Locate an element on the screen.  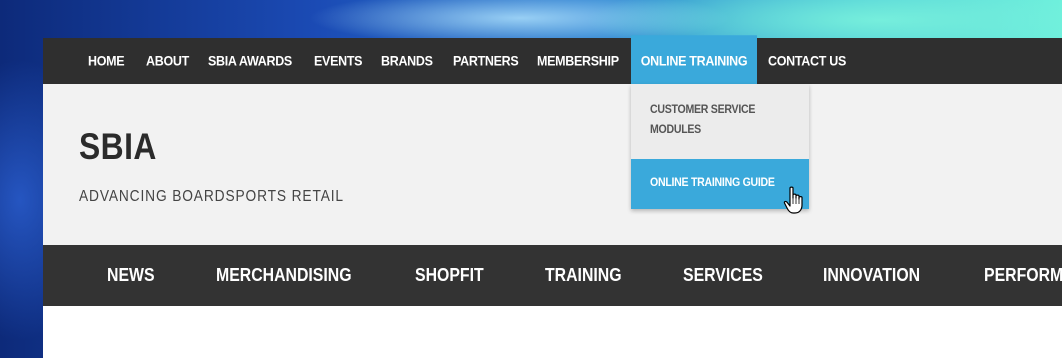
dropdown-item-label-line-2: MODULES is located at coordinates (675, 130).